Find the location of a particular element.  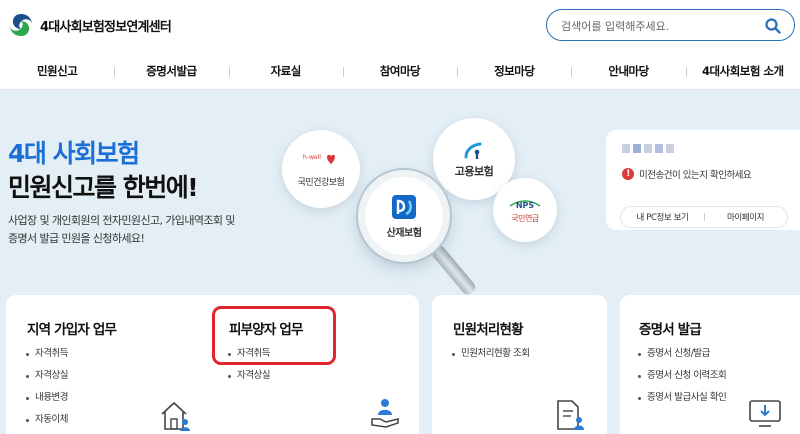

list-item: 자격취득 is located at coordinates (46, 359).